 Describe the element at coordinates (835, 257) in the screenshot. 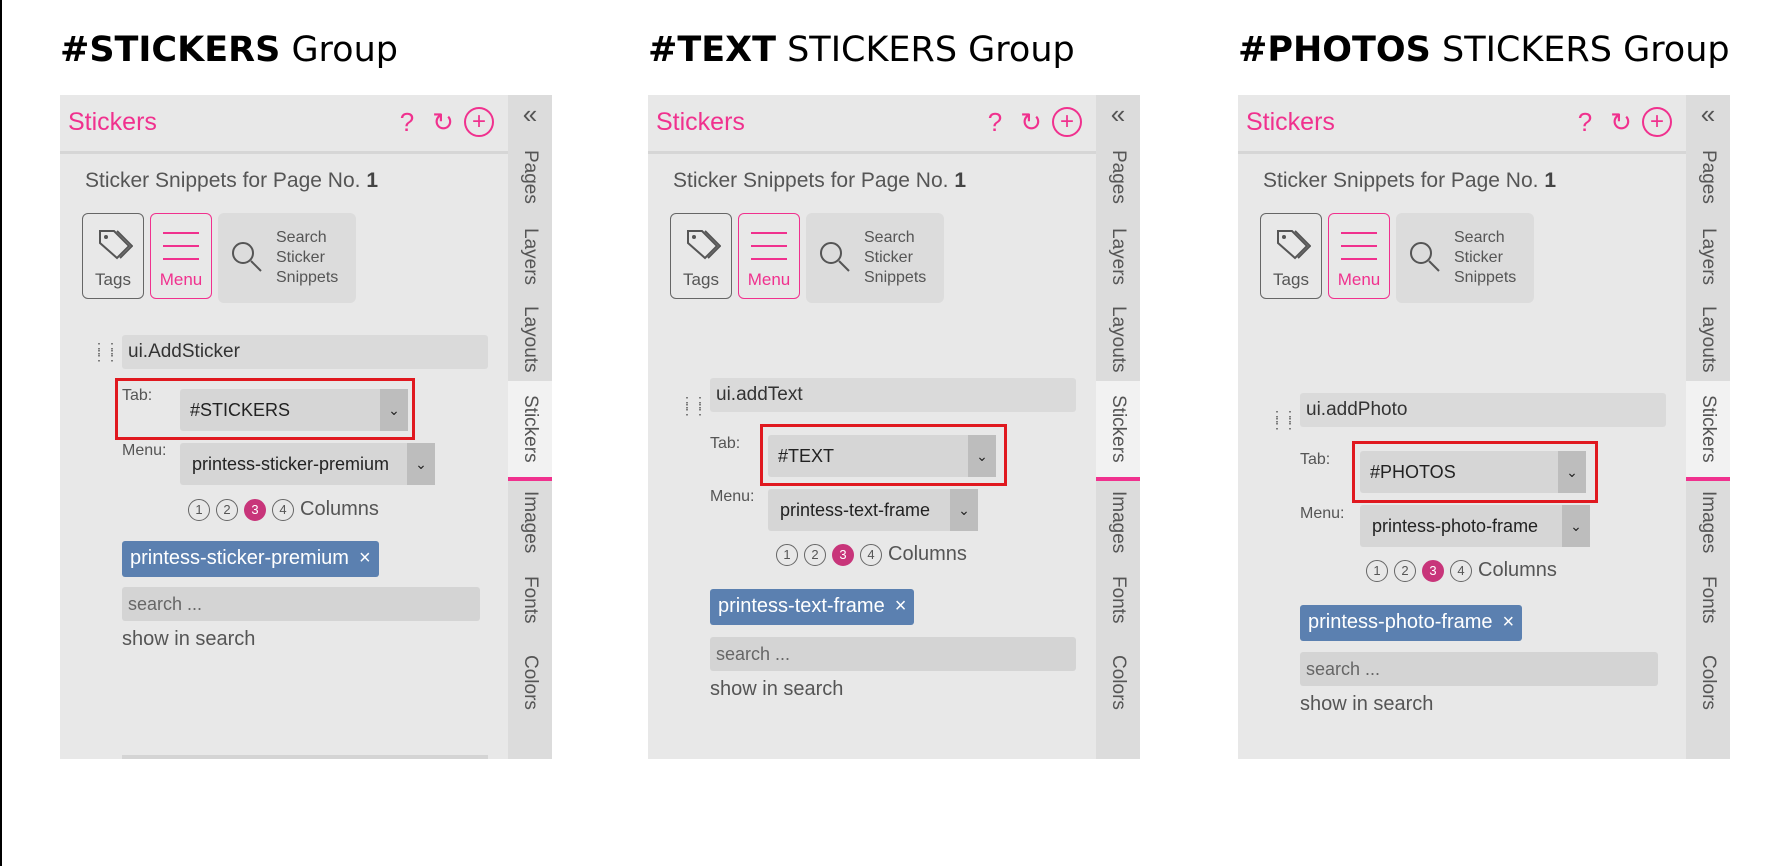

I see `search-icon` at that location.